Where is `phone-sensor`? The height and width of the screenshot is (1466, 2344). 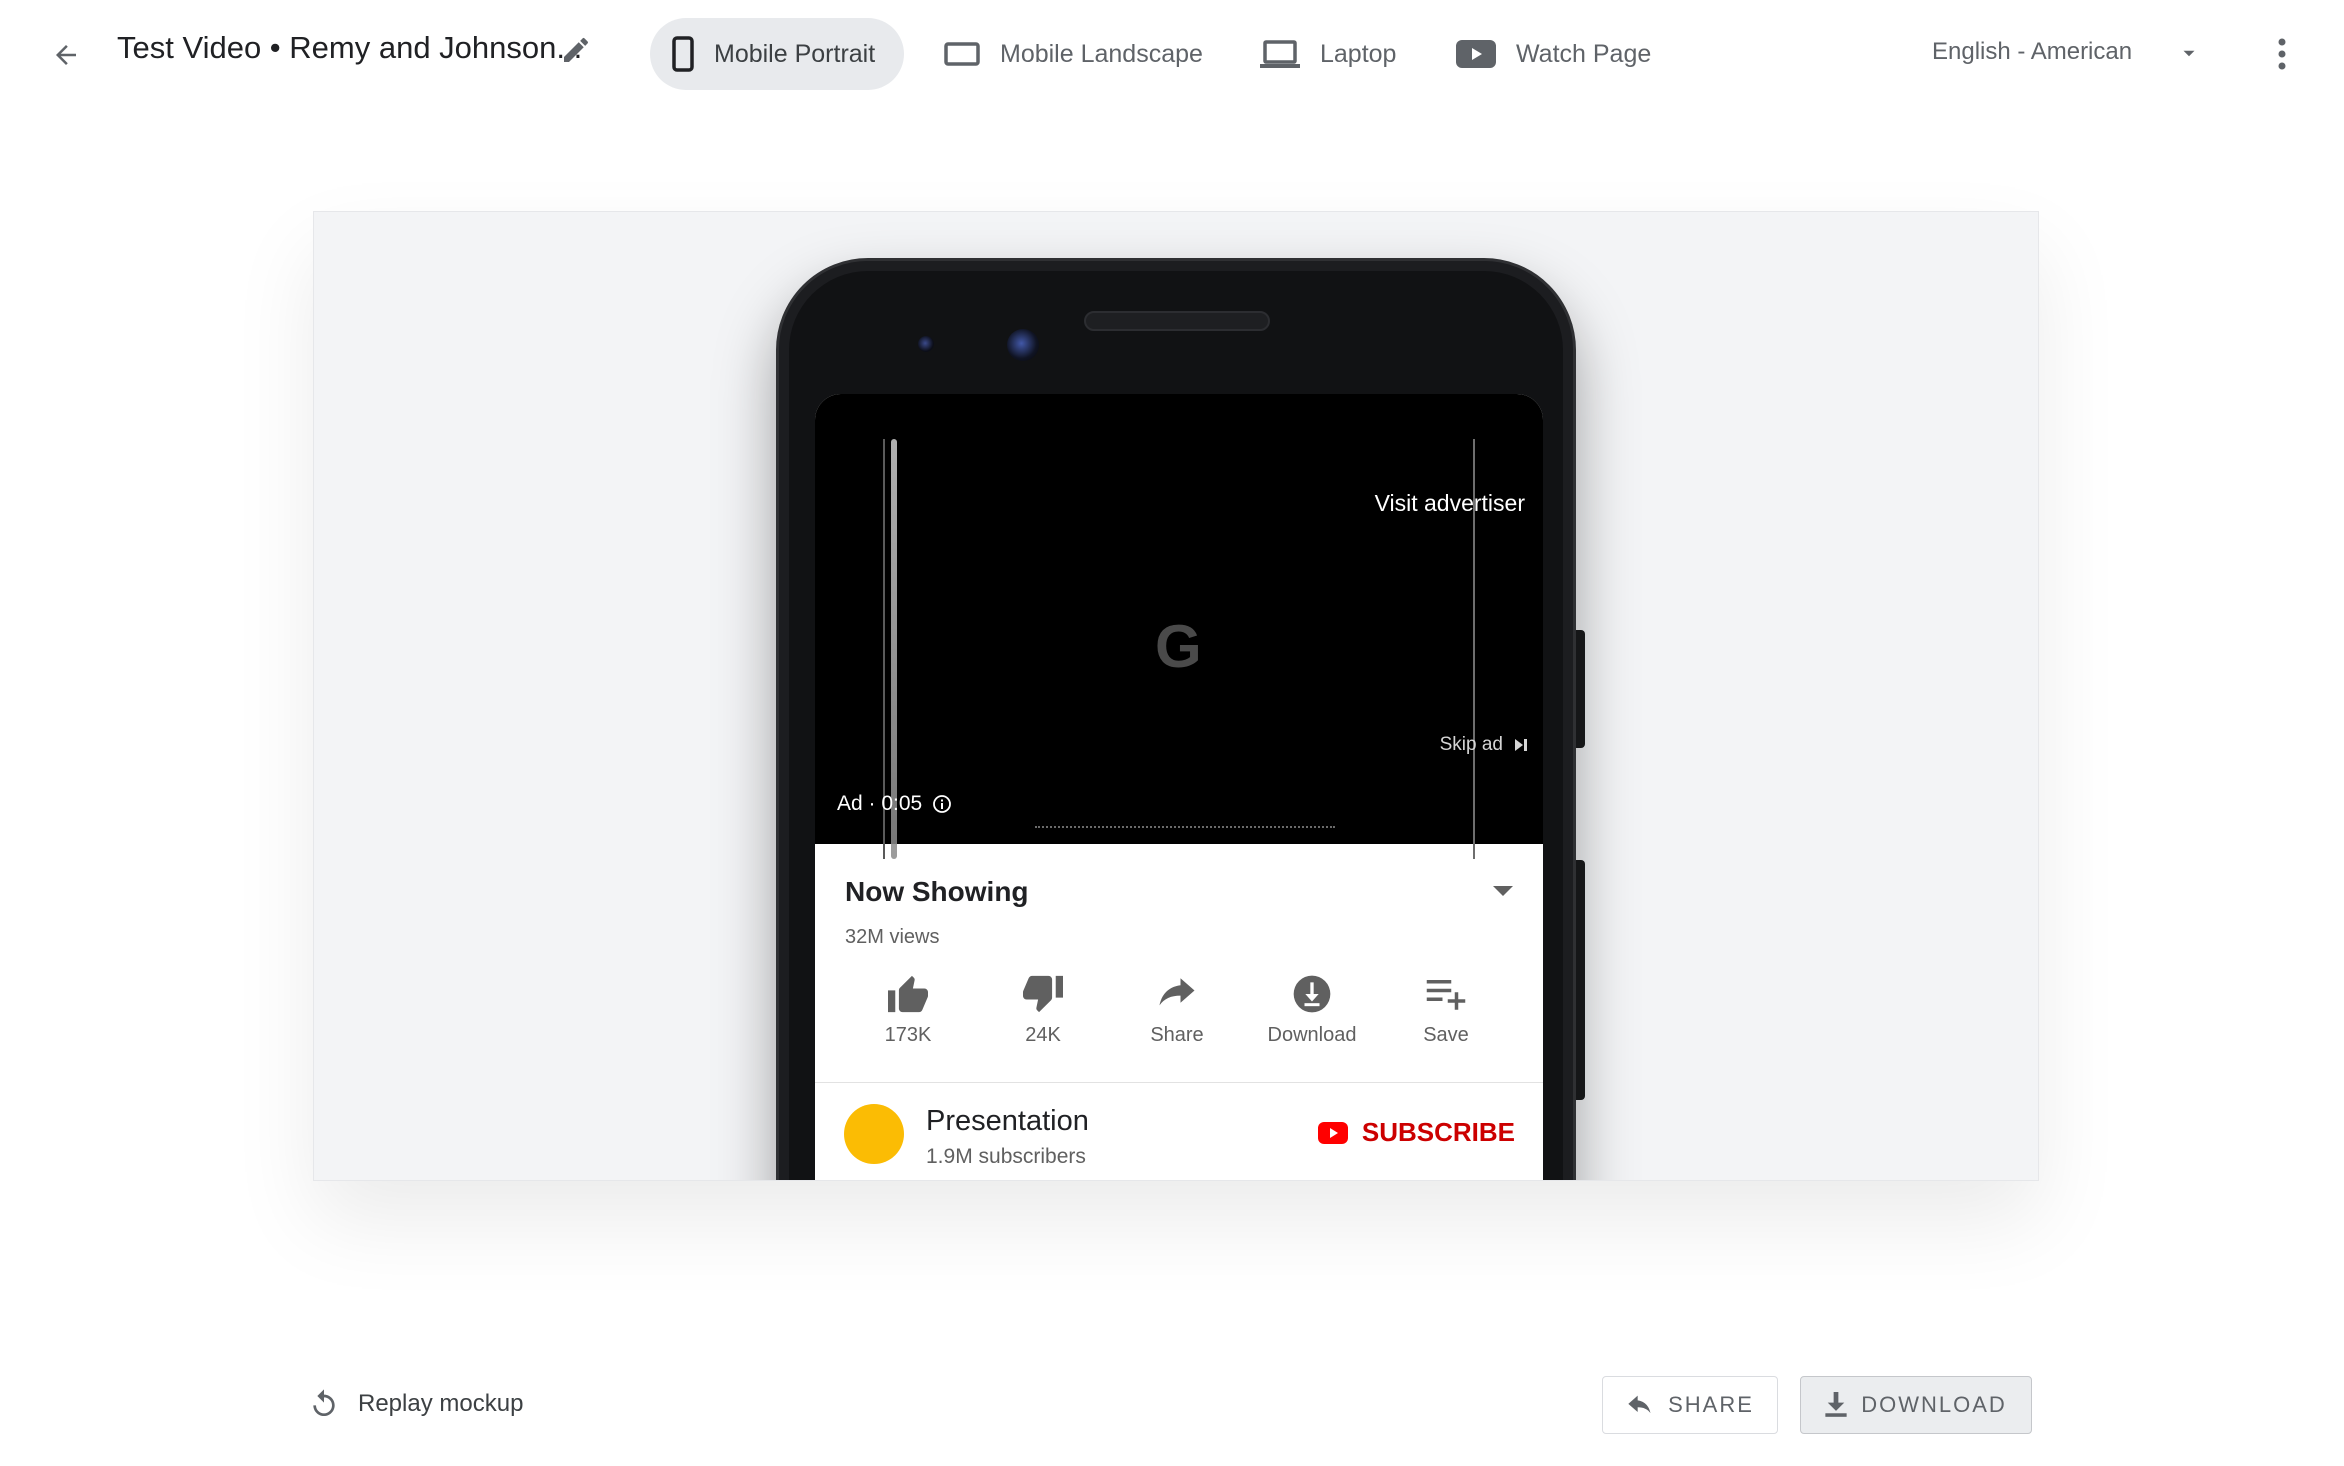
phone-sensor is located at coordinates (926, 344).